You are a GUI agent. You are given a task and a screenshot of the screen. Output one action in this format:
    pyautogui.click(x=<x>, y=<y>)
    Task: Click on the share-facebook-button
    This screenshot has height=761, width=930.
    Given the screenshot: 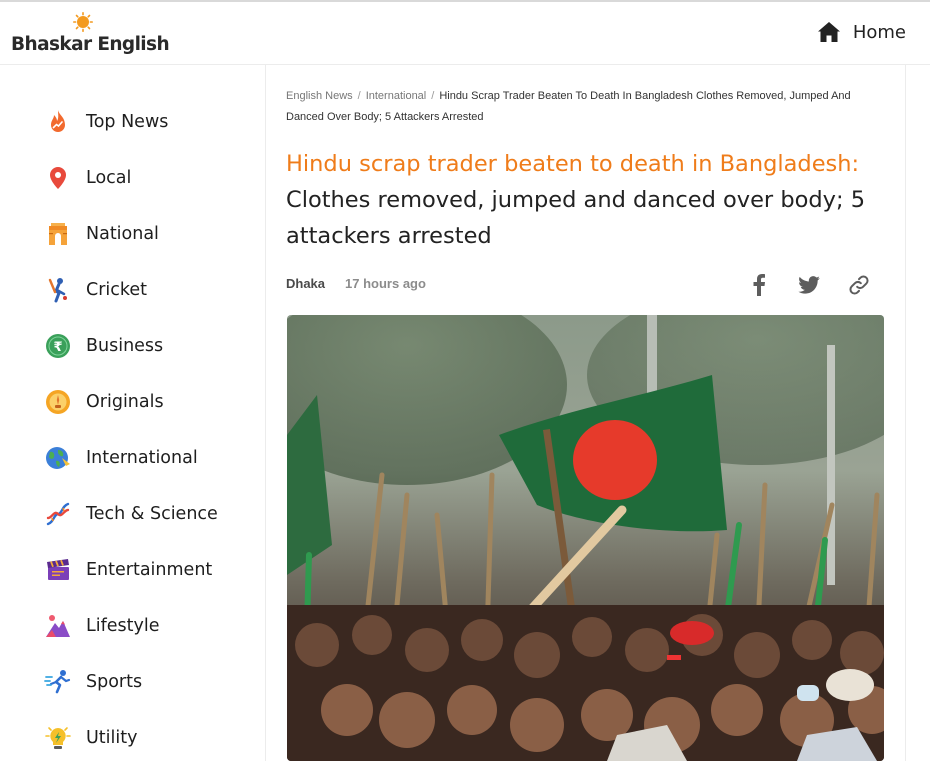 What is the action you would take?
    pyautogui.click(x=759, y=285)
    